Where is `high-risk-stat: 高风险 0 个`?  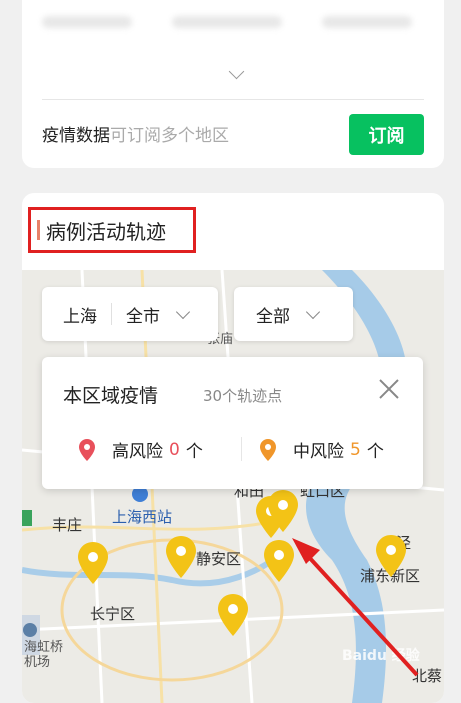 high-risk-stat: 高风险 0 个 is located at coordinates (140, 449).